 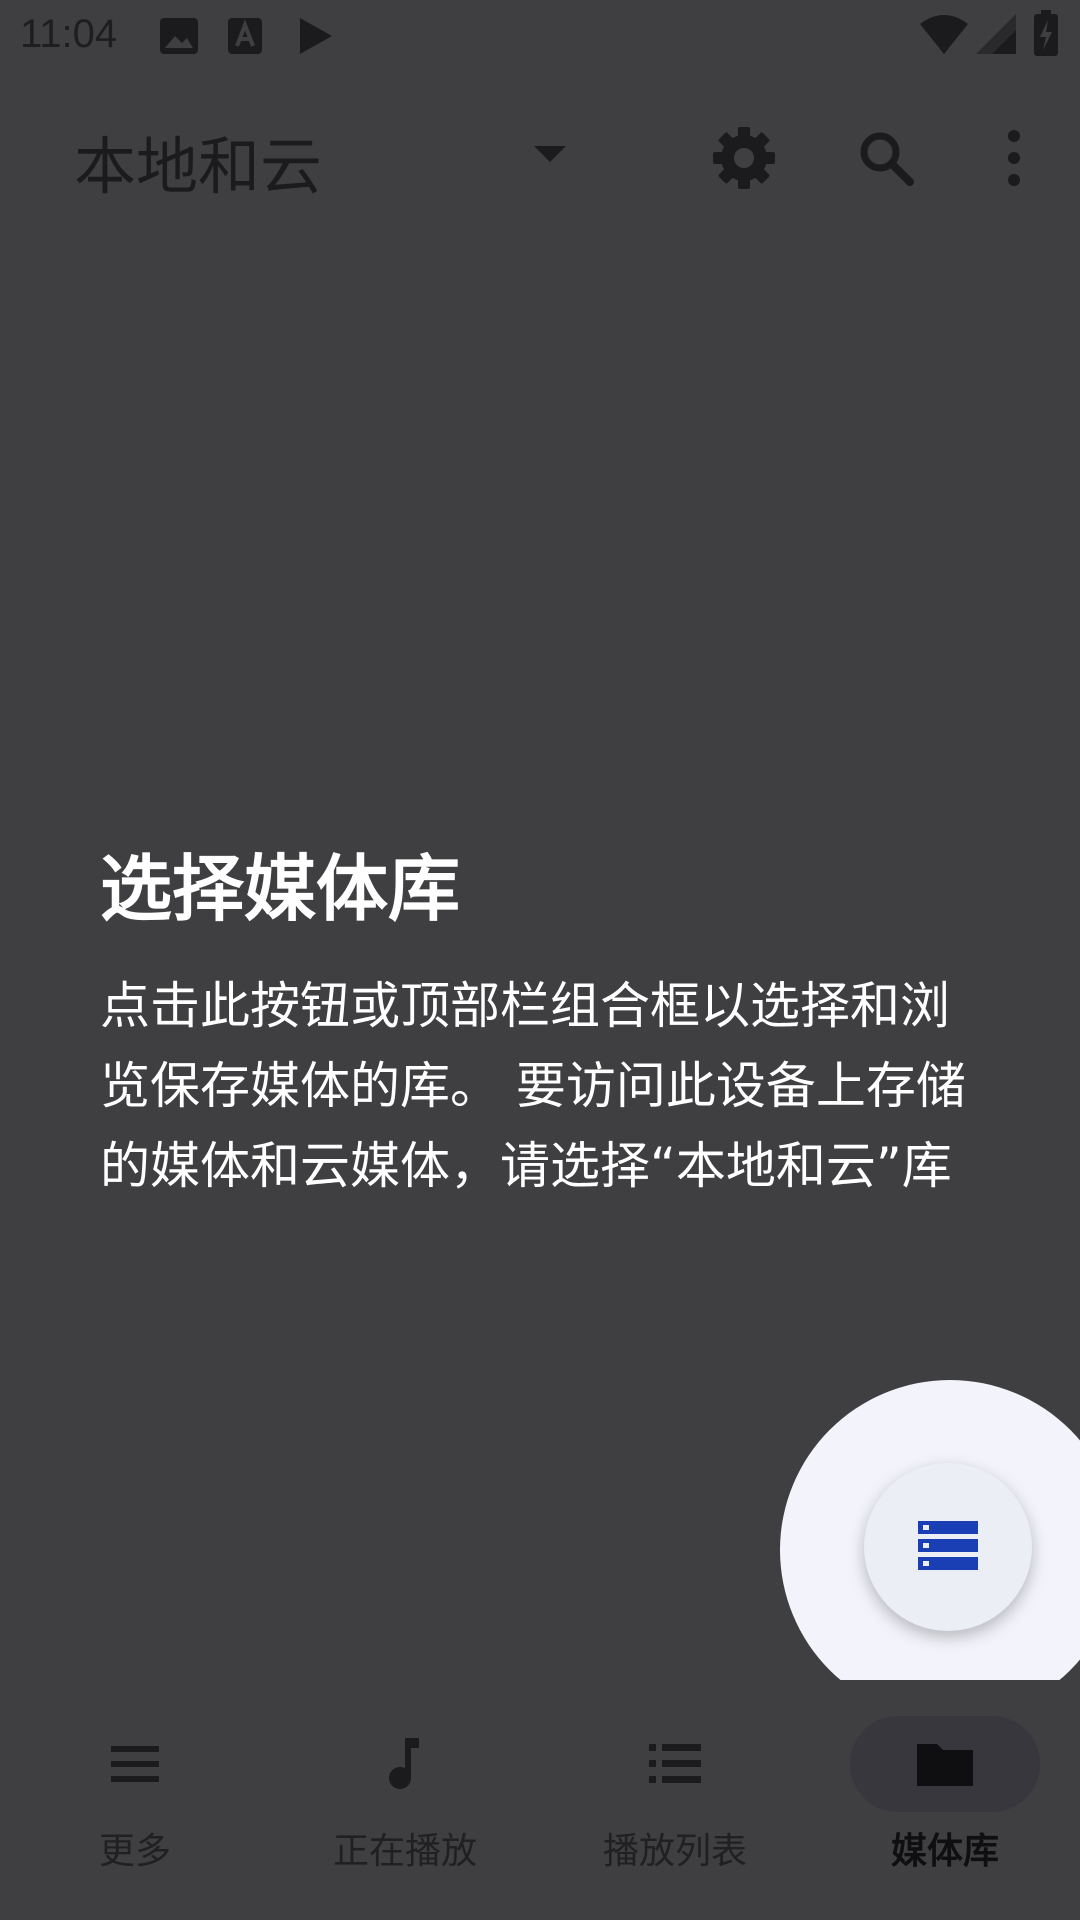 I want to click on library-selector-dropdown: 本地和云, so click(x=325, y=157).